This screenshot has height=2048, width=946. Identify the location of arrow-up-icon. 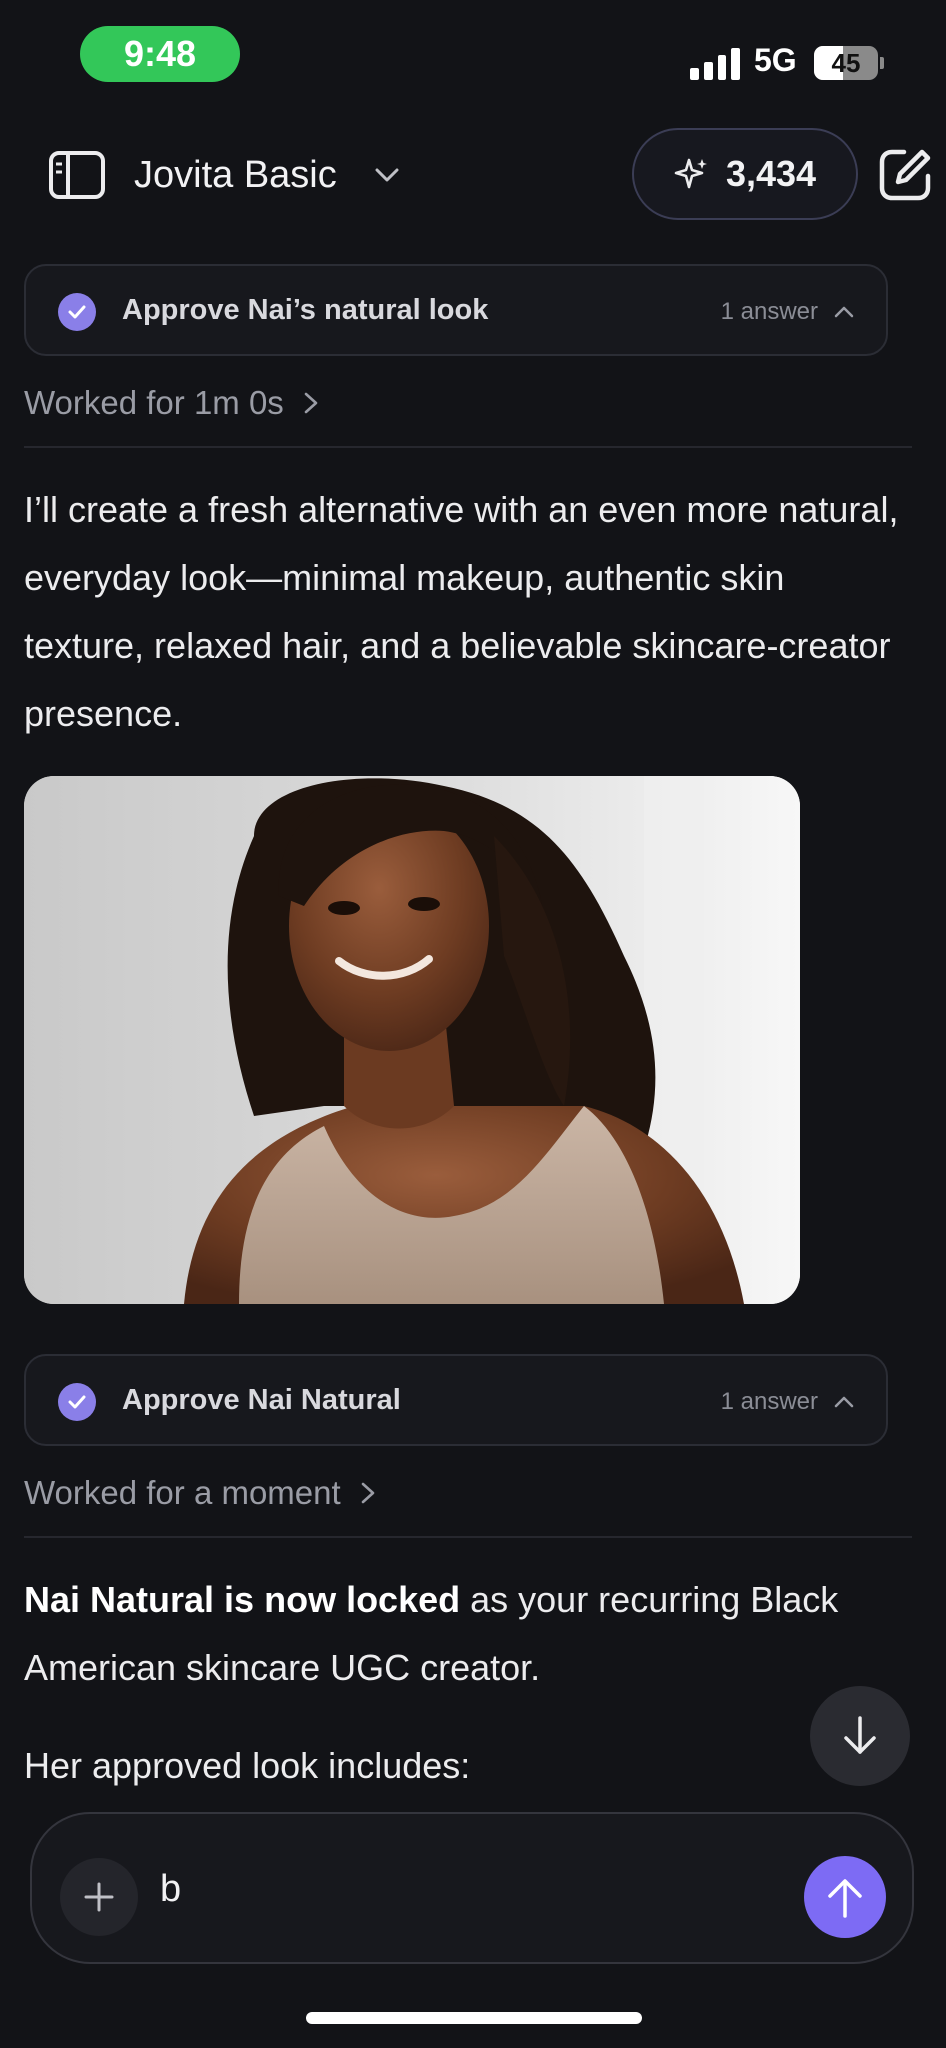
(845, 1898).